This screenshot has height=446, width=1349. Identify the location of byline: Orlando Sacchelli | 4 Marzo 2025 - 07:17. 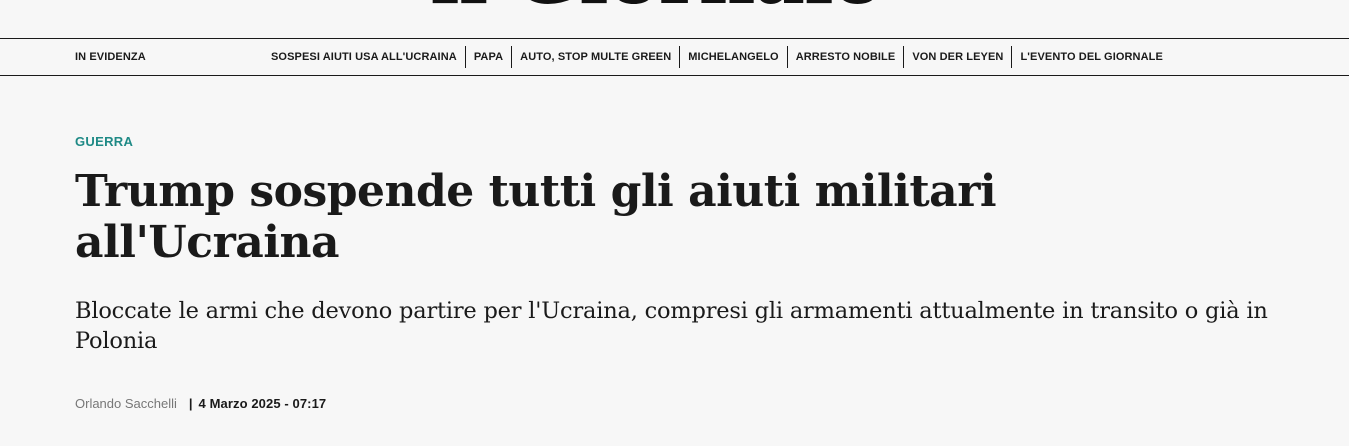
(200, 403).